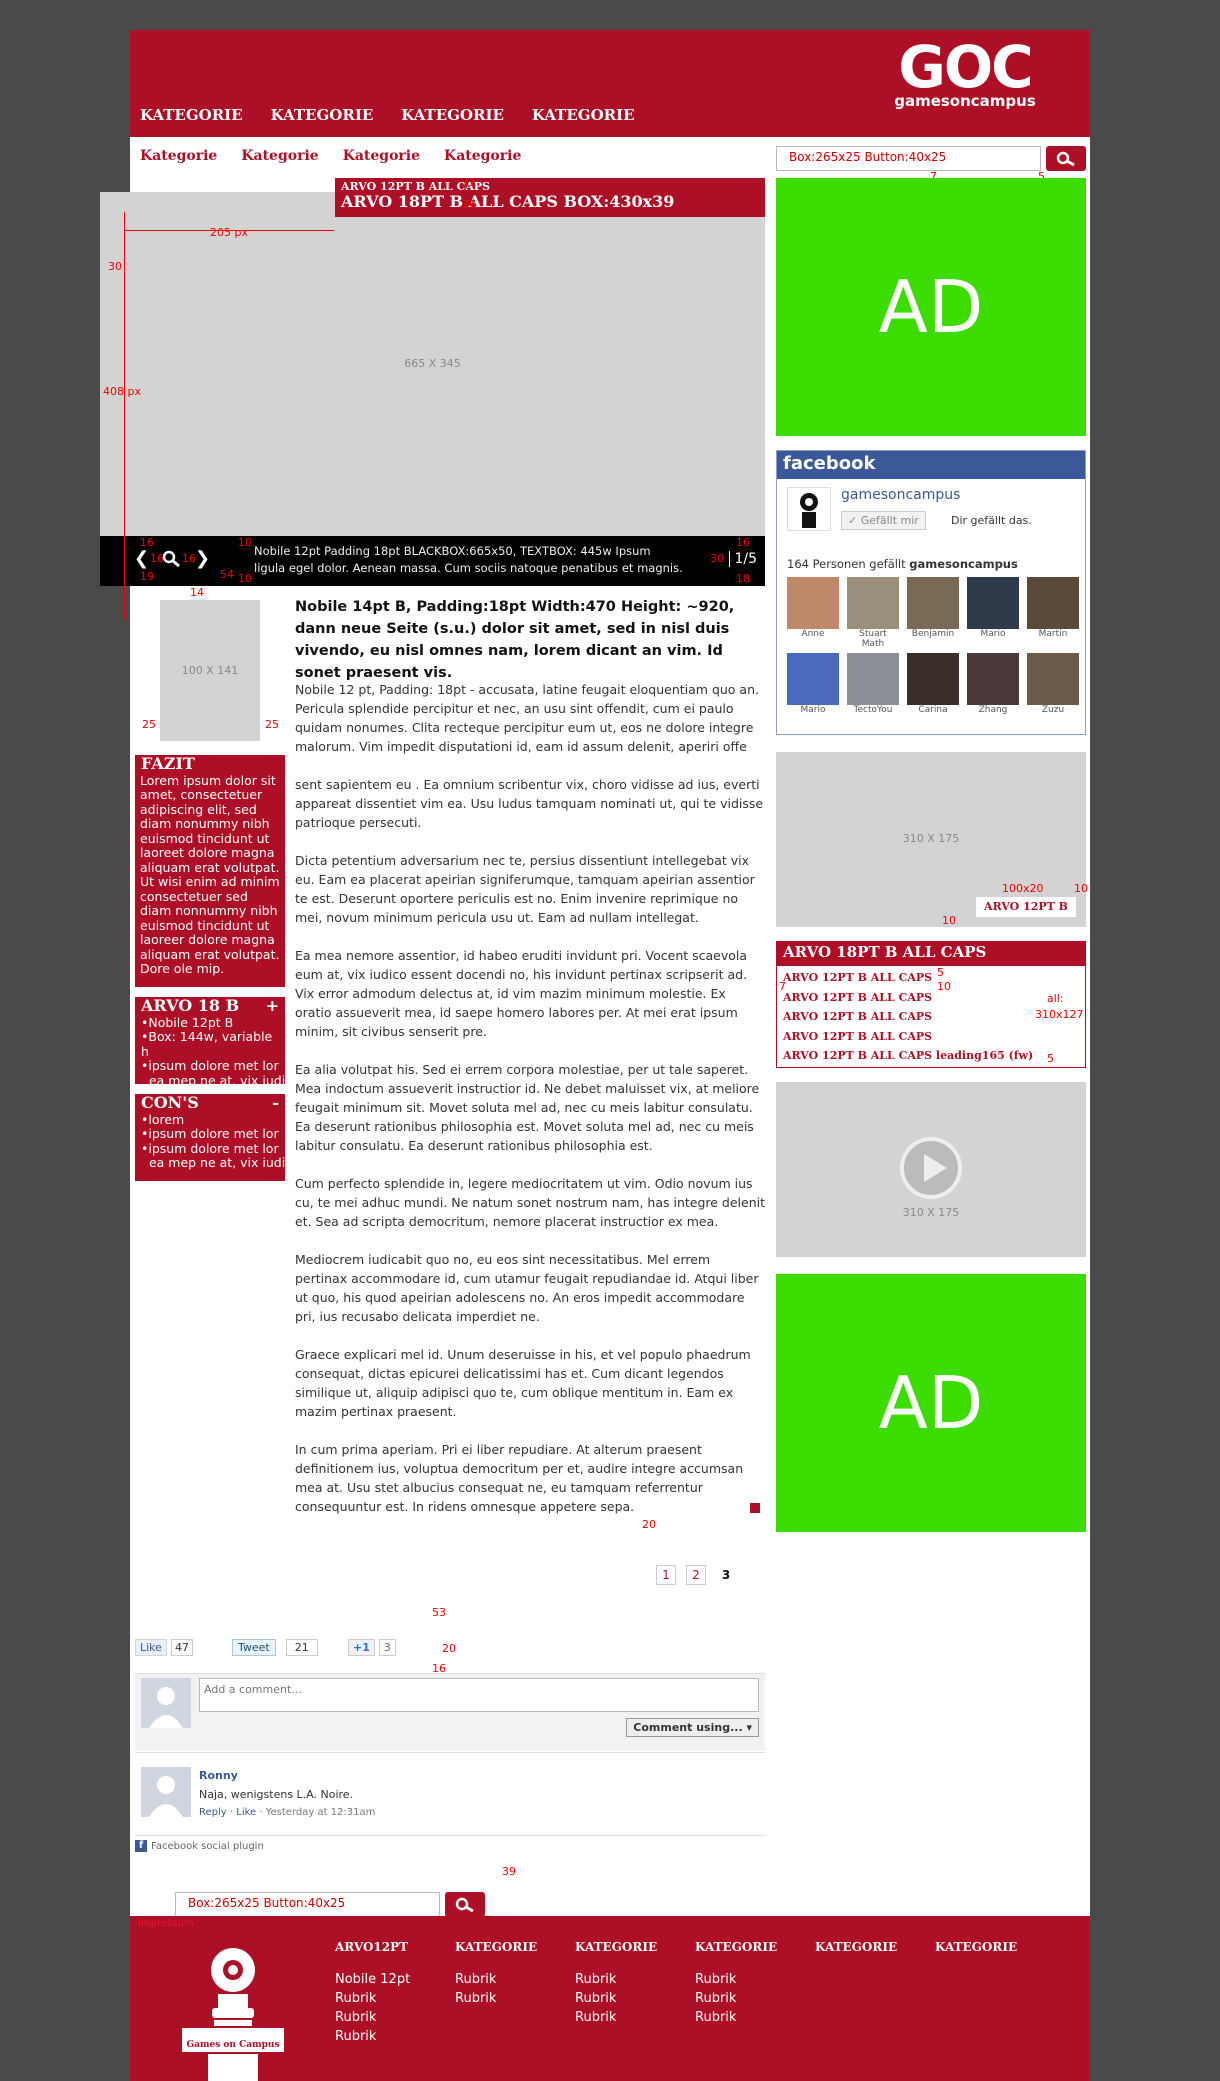 The width and height of the screenshot is (1220, 2081). Describe the element at coordinates (166, 1923) in the screenshot. I see `footer-corner-link: Impressum` at that location.